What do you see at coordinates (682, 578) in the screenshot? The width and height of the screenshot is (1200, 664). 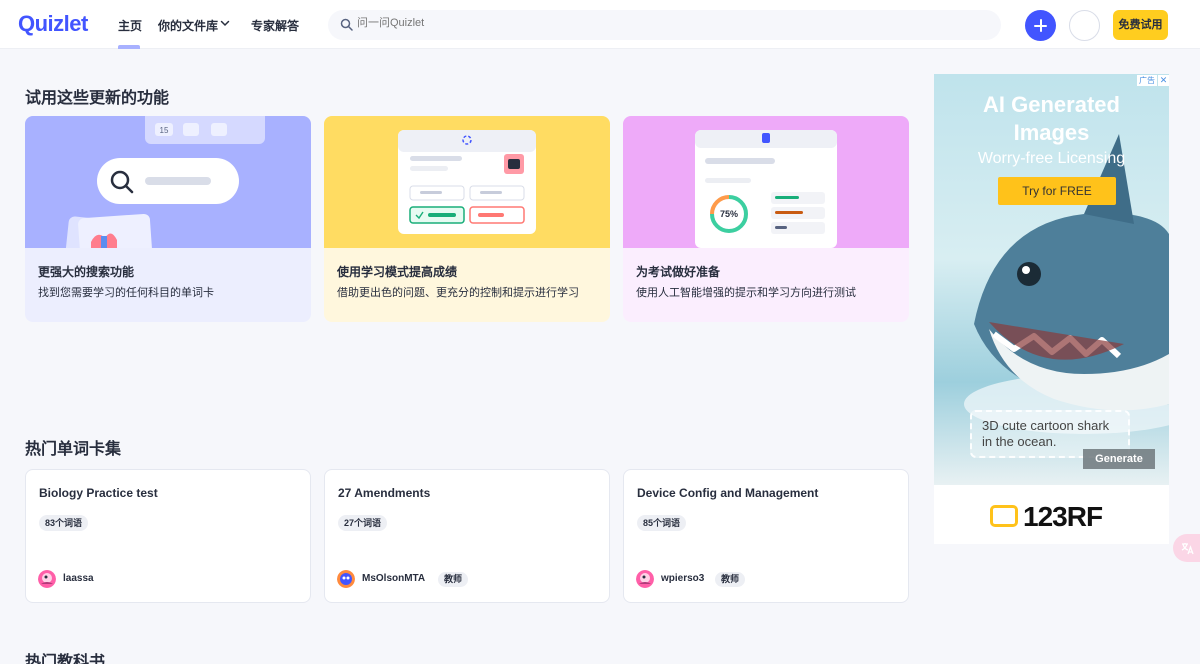 I see `set-author: wpierso3` at bounding box center [682, 578].